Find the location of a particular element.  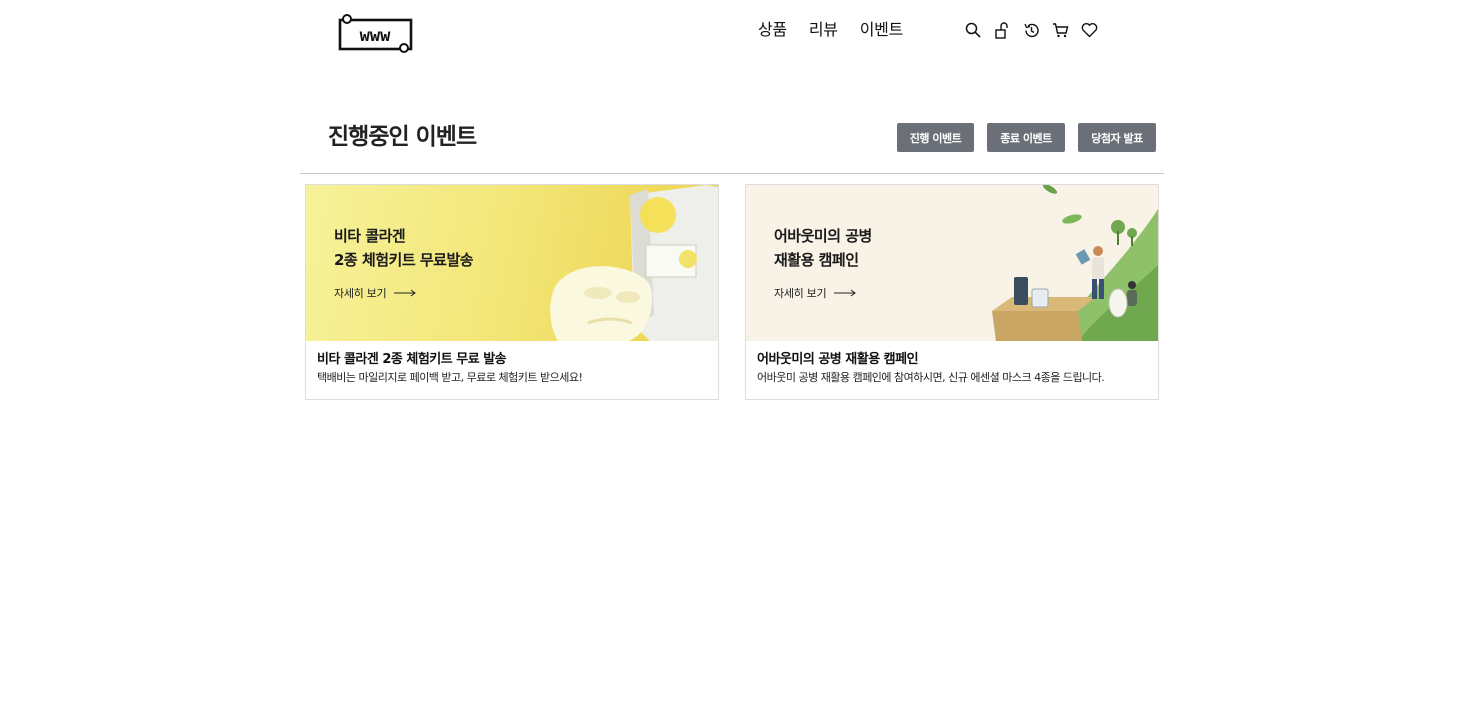

nav-events: 이벤트 is located at coordinates (882, 30).